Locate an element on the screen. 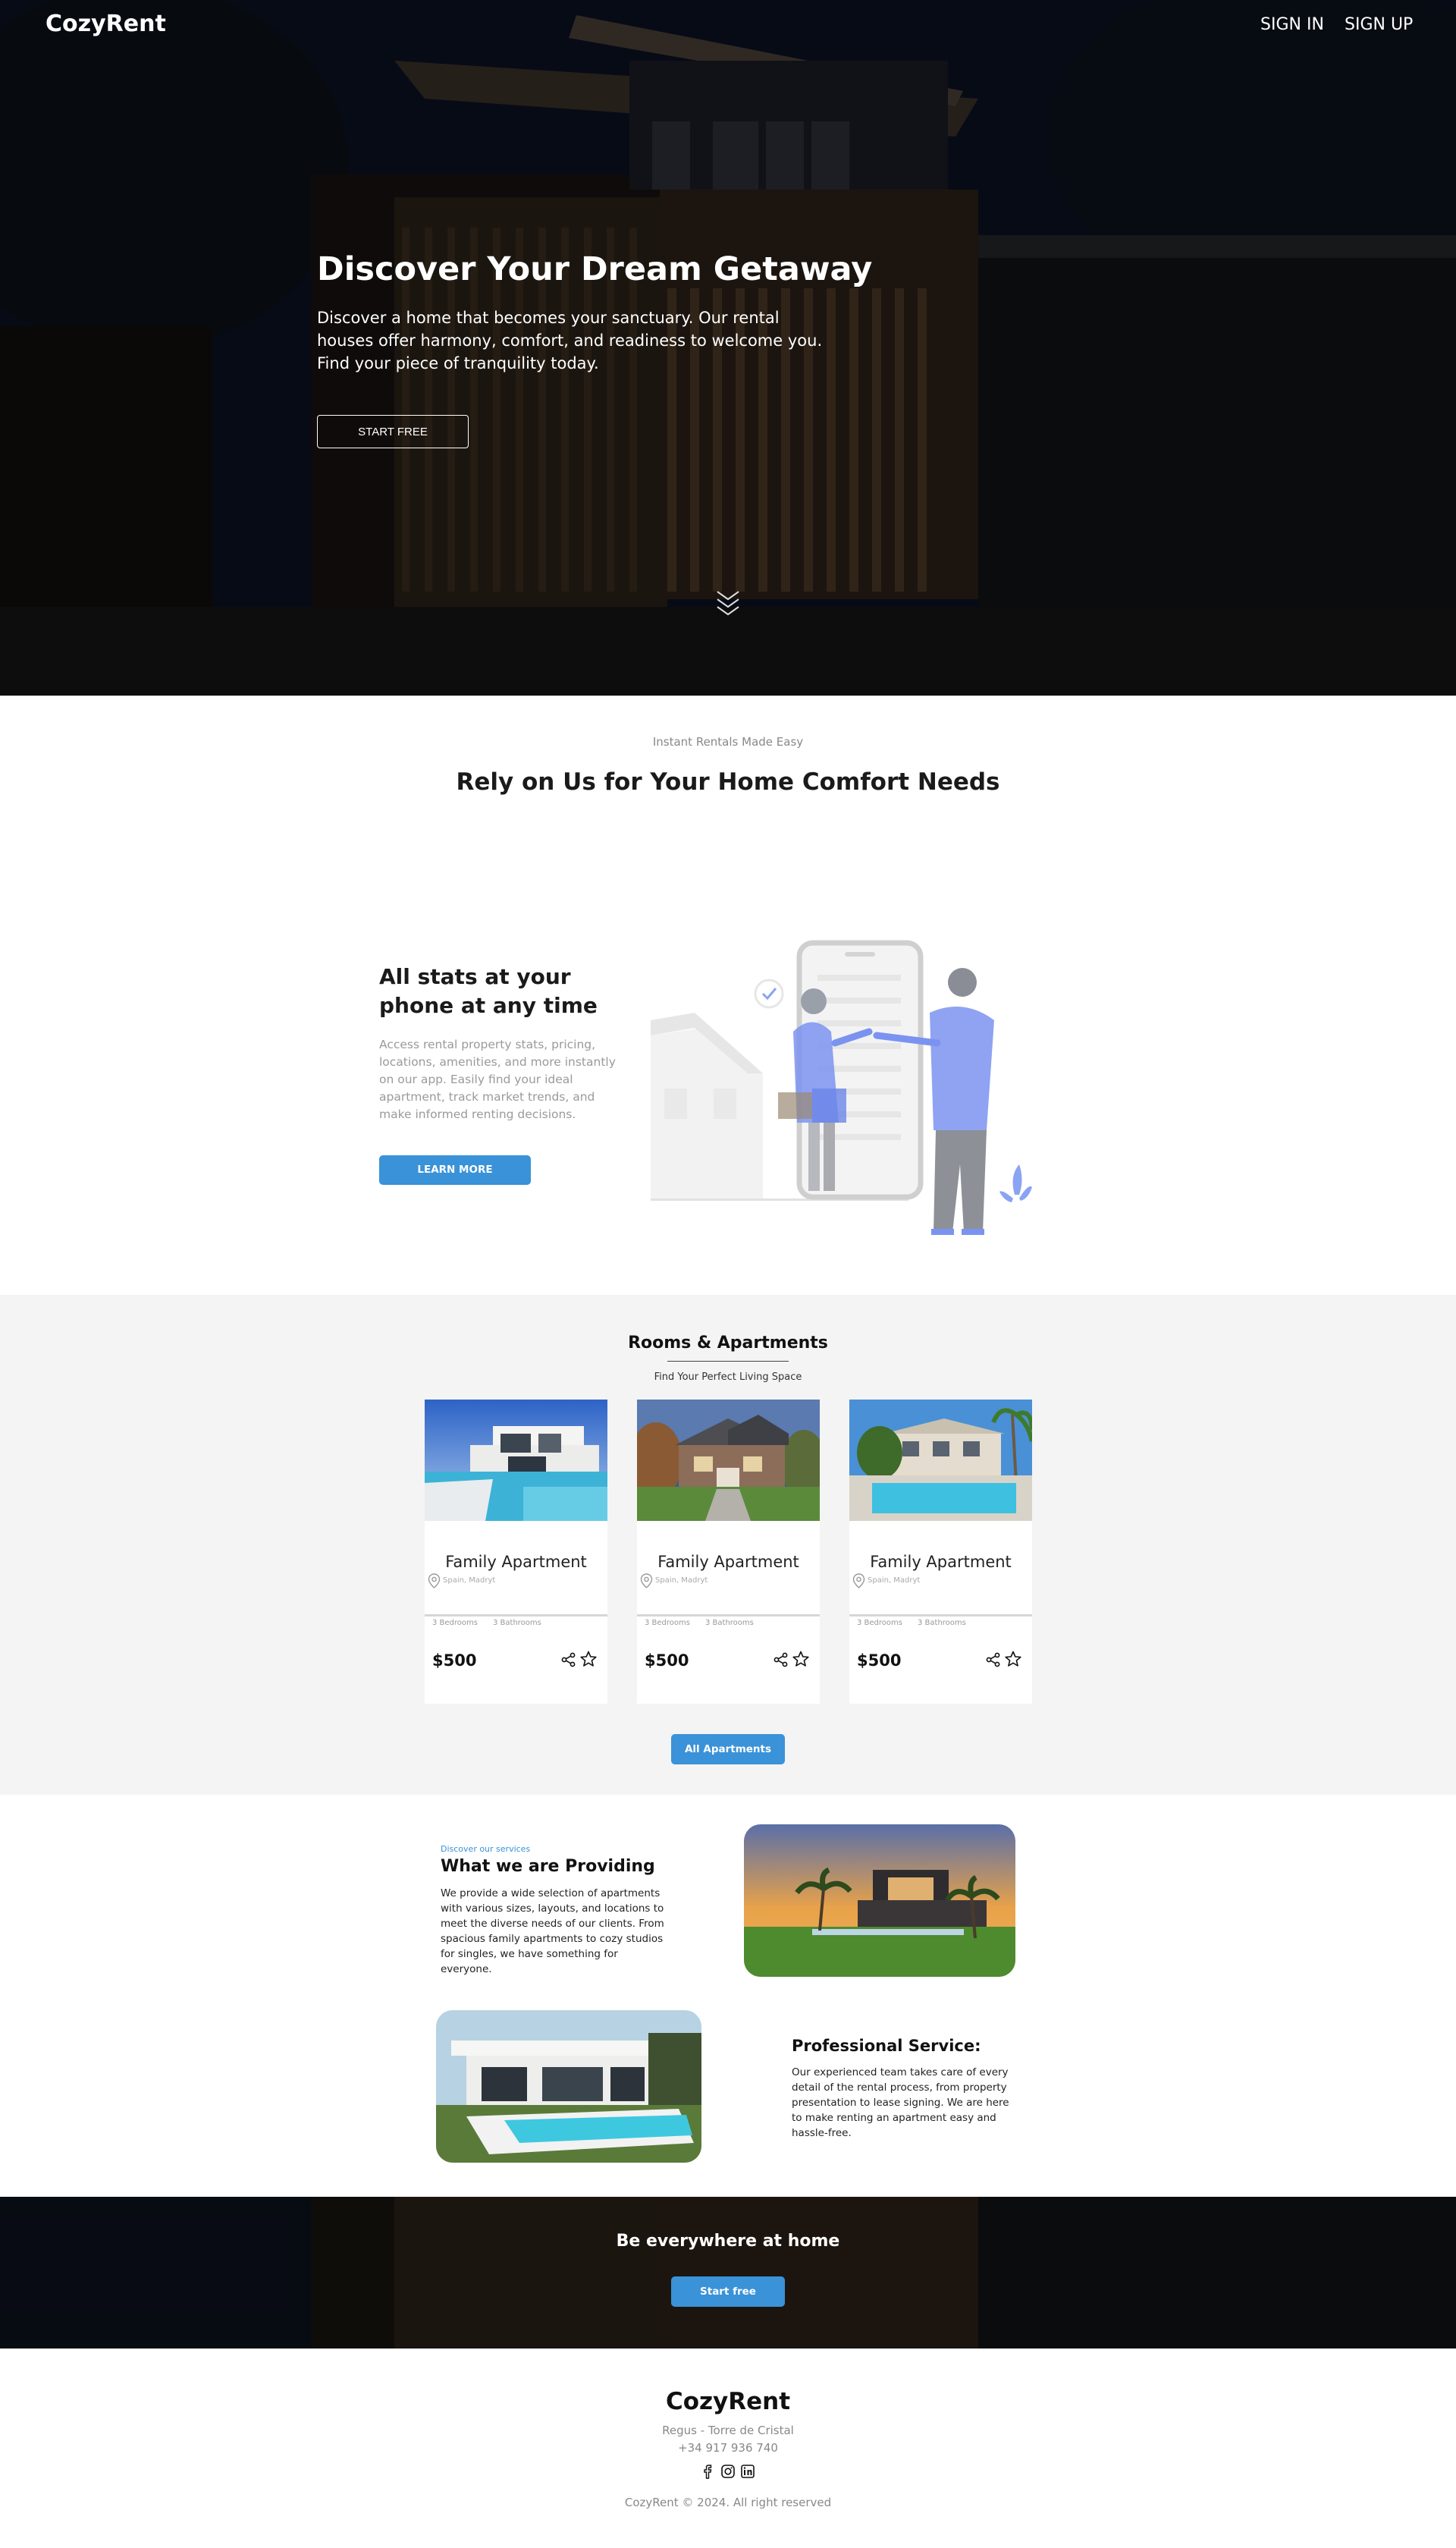 The width and height of the screenshot is (1456, 2548). villa-sunset-photo is located at coordinates (879, 1900).